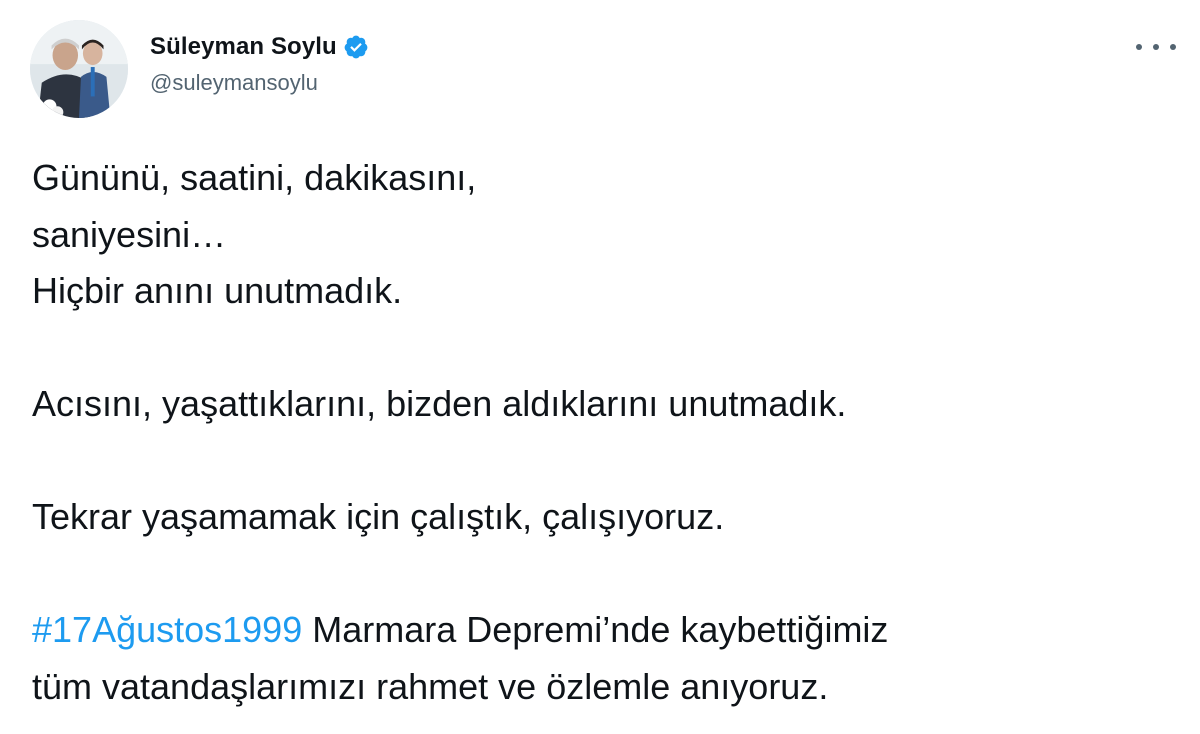 The image size is (1200, 734). I want to click on author-avatar, so click(79, 69).